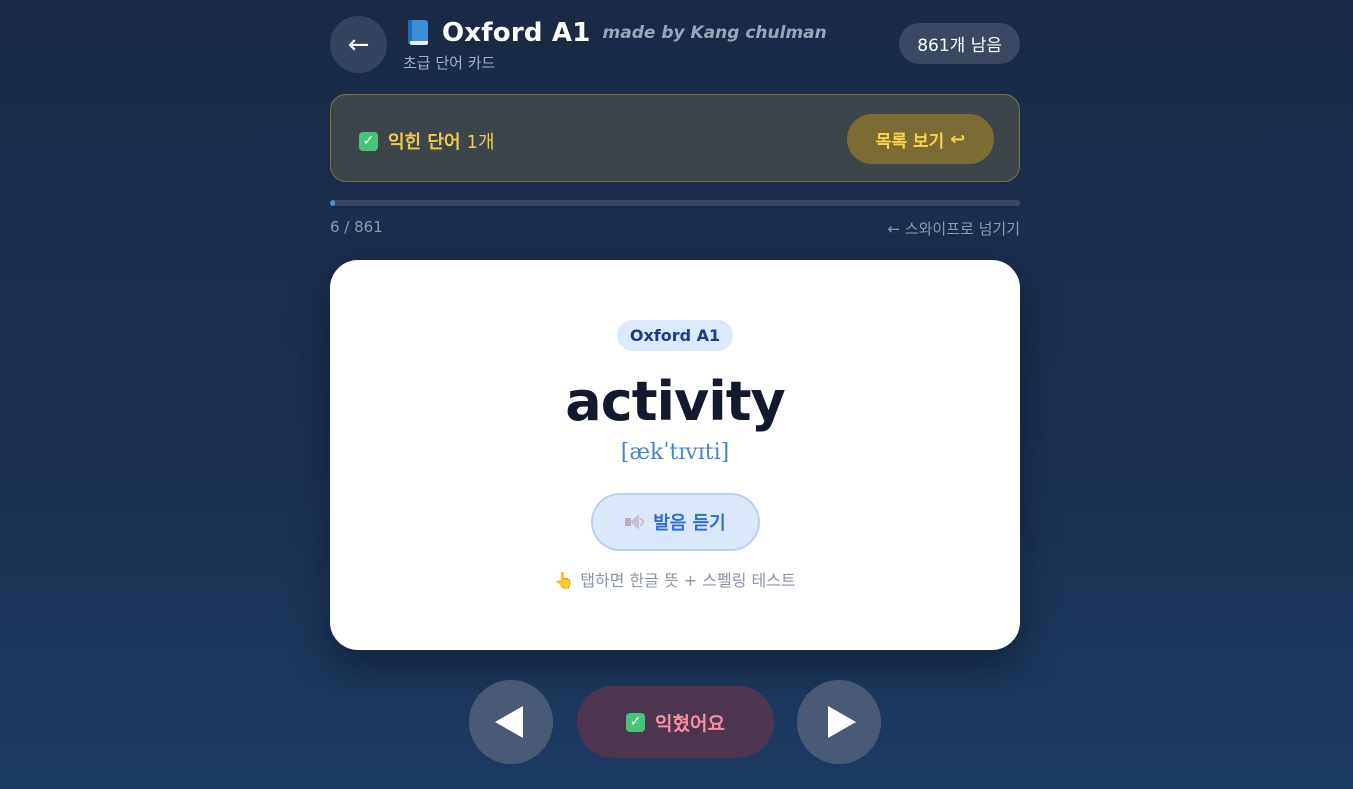 This screenshot has width=1353, height=789. I want to click on back-button: ←, so click(358, 44).